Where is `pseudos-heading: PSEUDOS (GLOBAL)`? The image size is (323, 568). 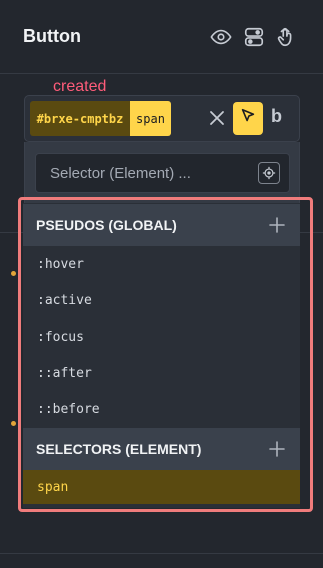 pseudos-heading: PSEUDOS (GLOBAL) is located at coordinates (161, 225).